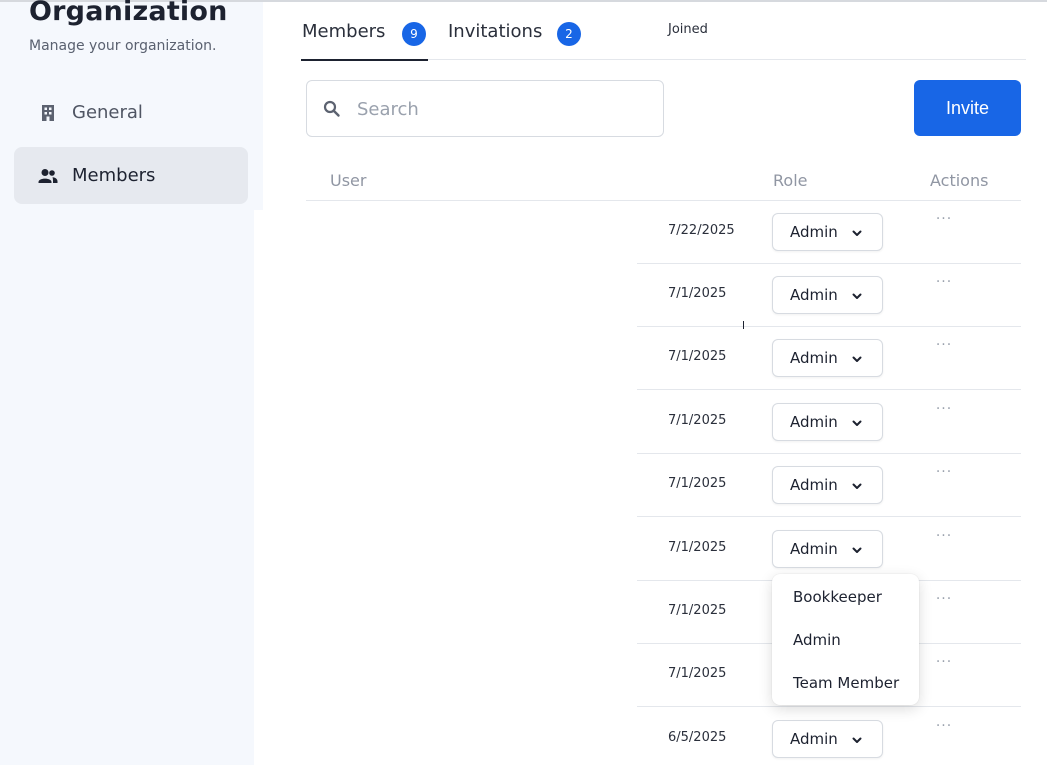 This screenshot has height=771, width=1047. I want to click on joined-date: 6/5/2025, so click(697, 737).